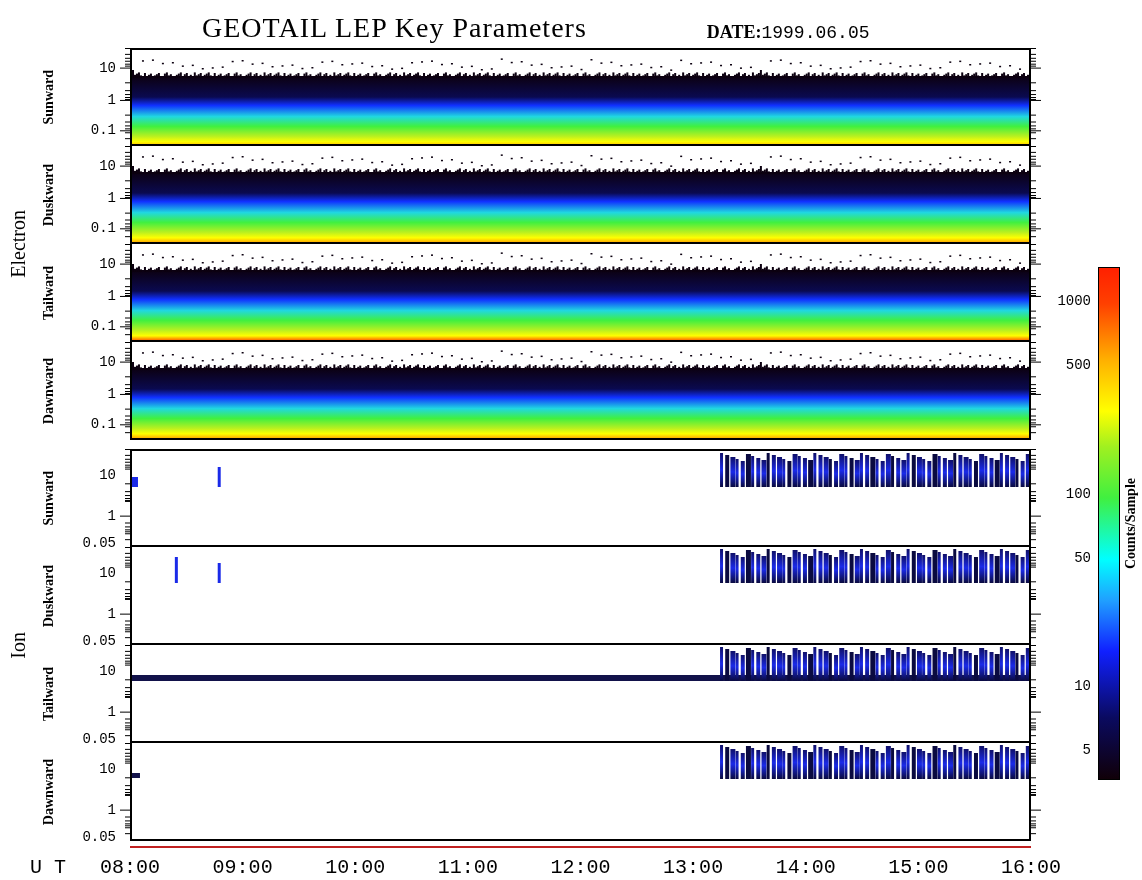 The height and width of the screenshot is (880, 1142). Describe the element at coordinates (18, 645) in the screenshot. I see `group-label: Ion` at that location.